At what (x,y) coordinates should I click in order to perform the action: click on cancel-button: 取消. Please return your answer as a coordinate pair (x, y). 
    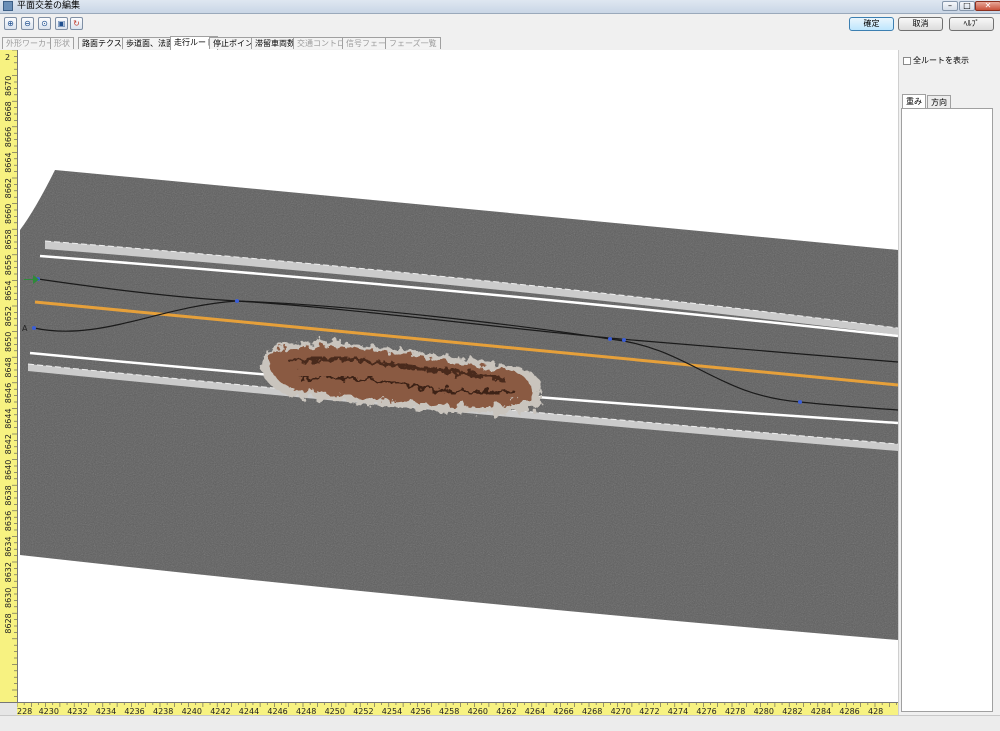
    Looking at the image, I should click on (920, 24).